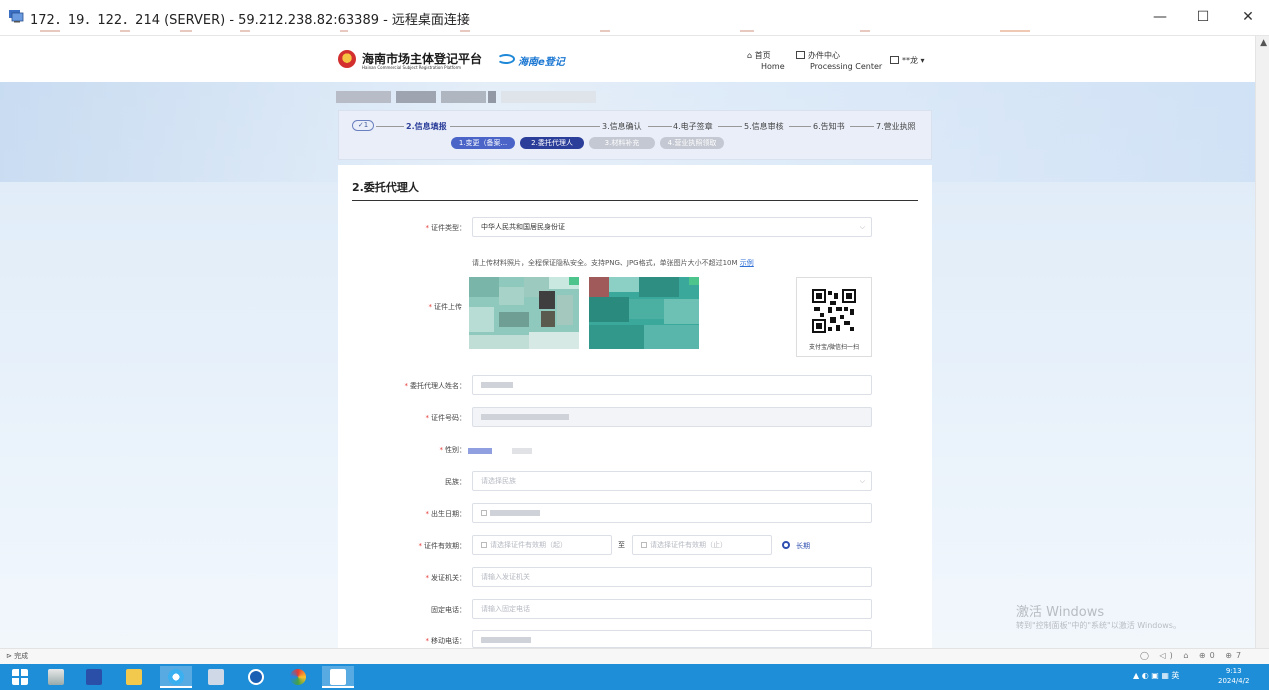 The image size is (1269, 690). Describe the element at coordinates (524, 313) in the screenshot. I see `id-card-front-image` at that location.